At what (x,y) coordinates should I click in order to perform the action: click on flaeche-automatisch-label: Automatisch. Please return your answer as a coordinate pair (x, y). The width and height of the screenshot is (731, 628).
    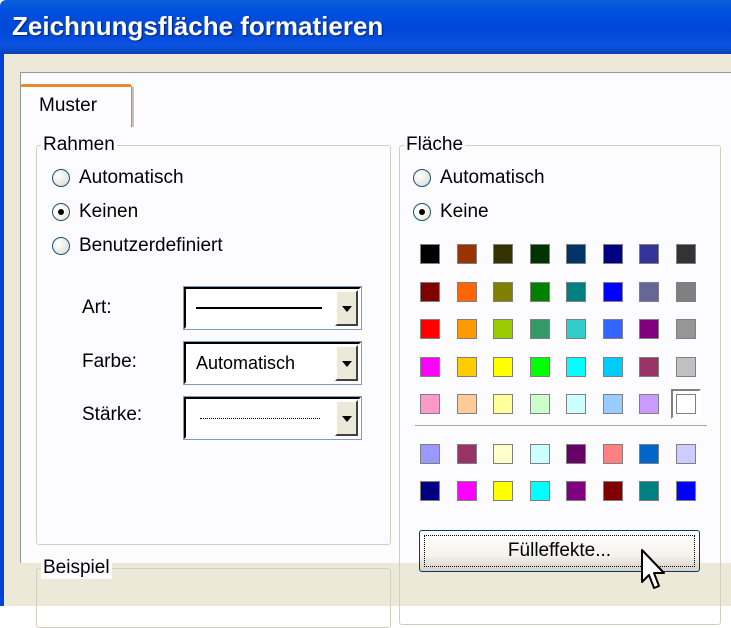
    Looking at the image, I should click on (492, 177).